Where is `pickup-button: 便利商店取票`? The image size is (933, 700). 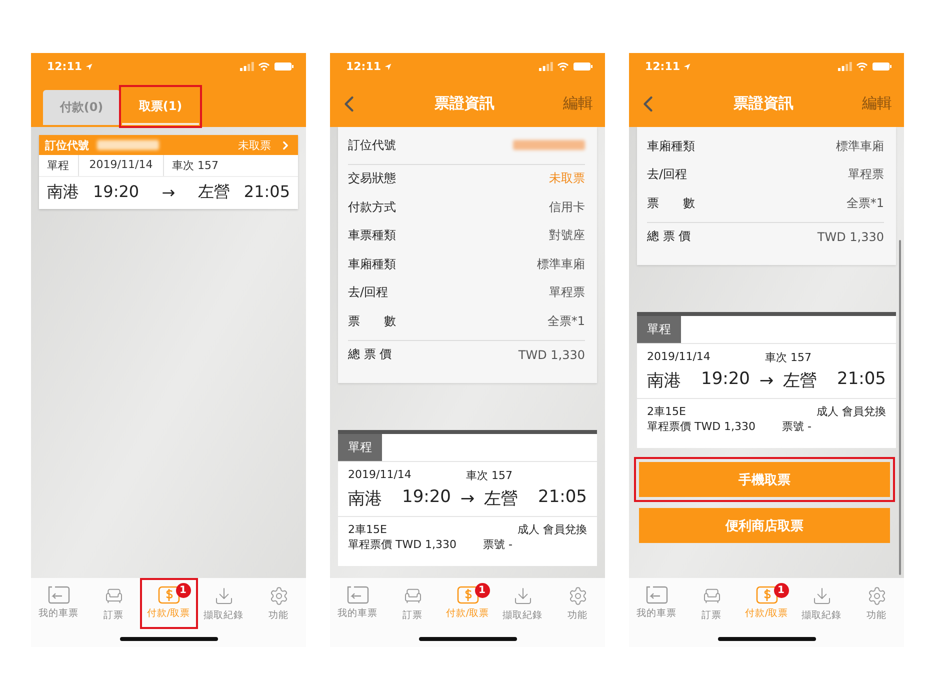
pickup-button: 便利商店取票 is located at coordinates (764, 525).